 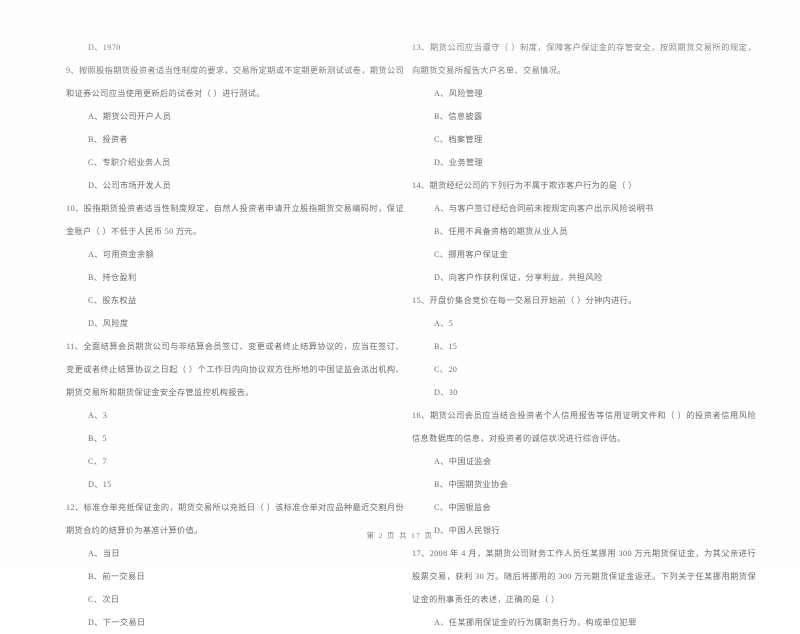 What do you see at coordinates (235, 254) in the screenshot?
I see `question-10-option-a: A、可用资金余额` at bounding box center [235, 254].